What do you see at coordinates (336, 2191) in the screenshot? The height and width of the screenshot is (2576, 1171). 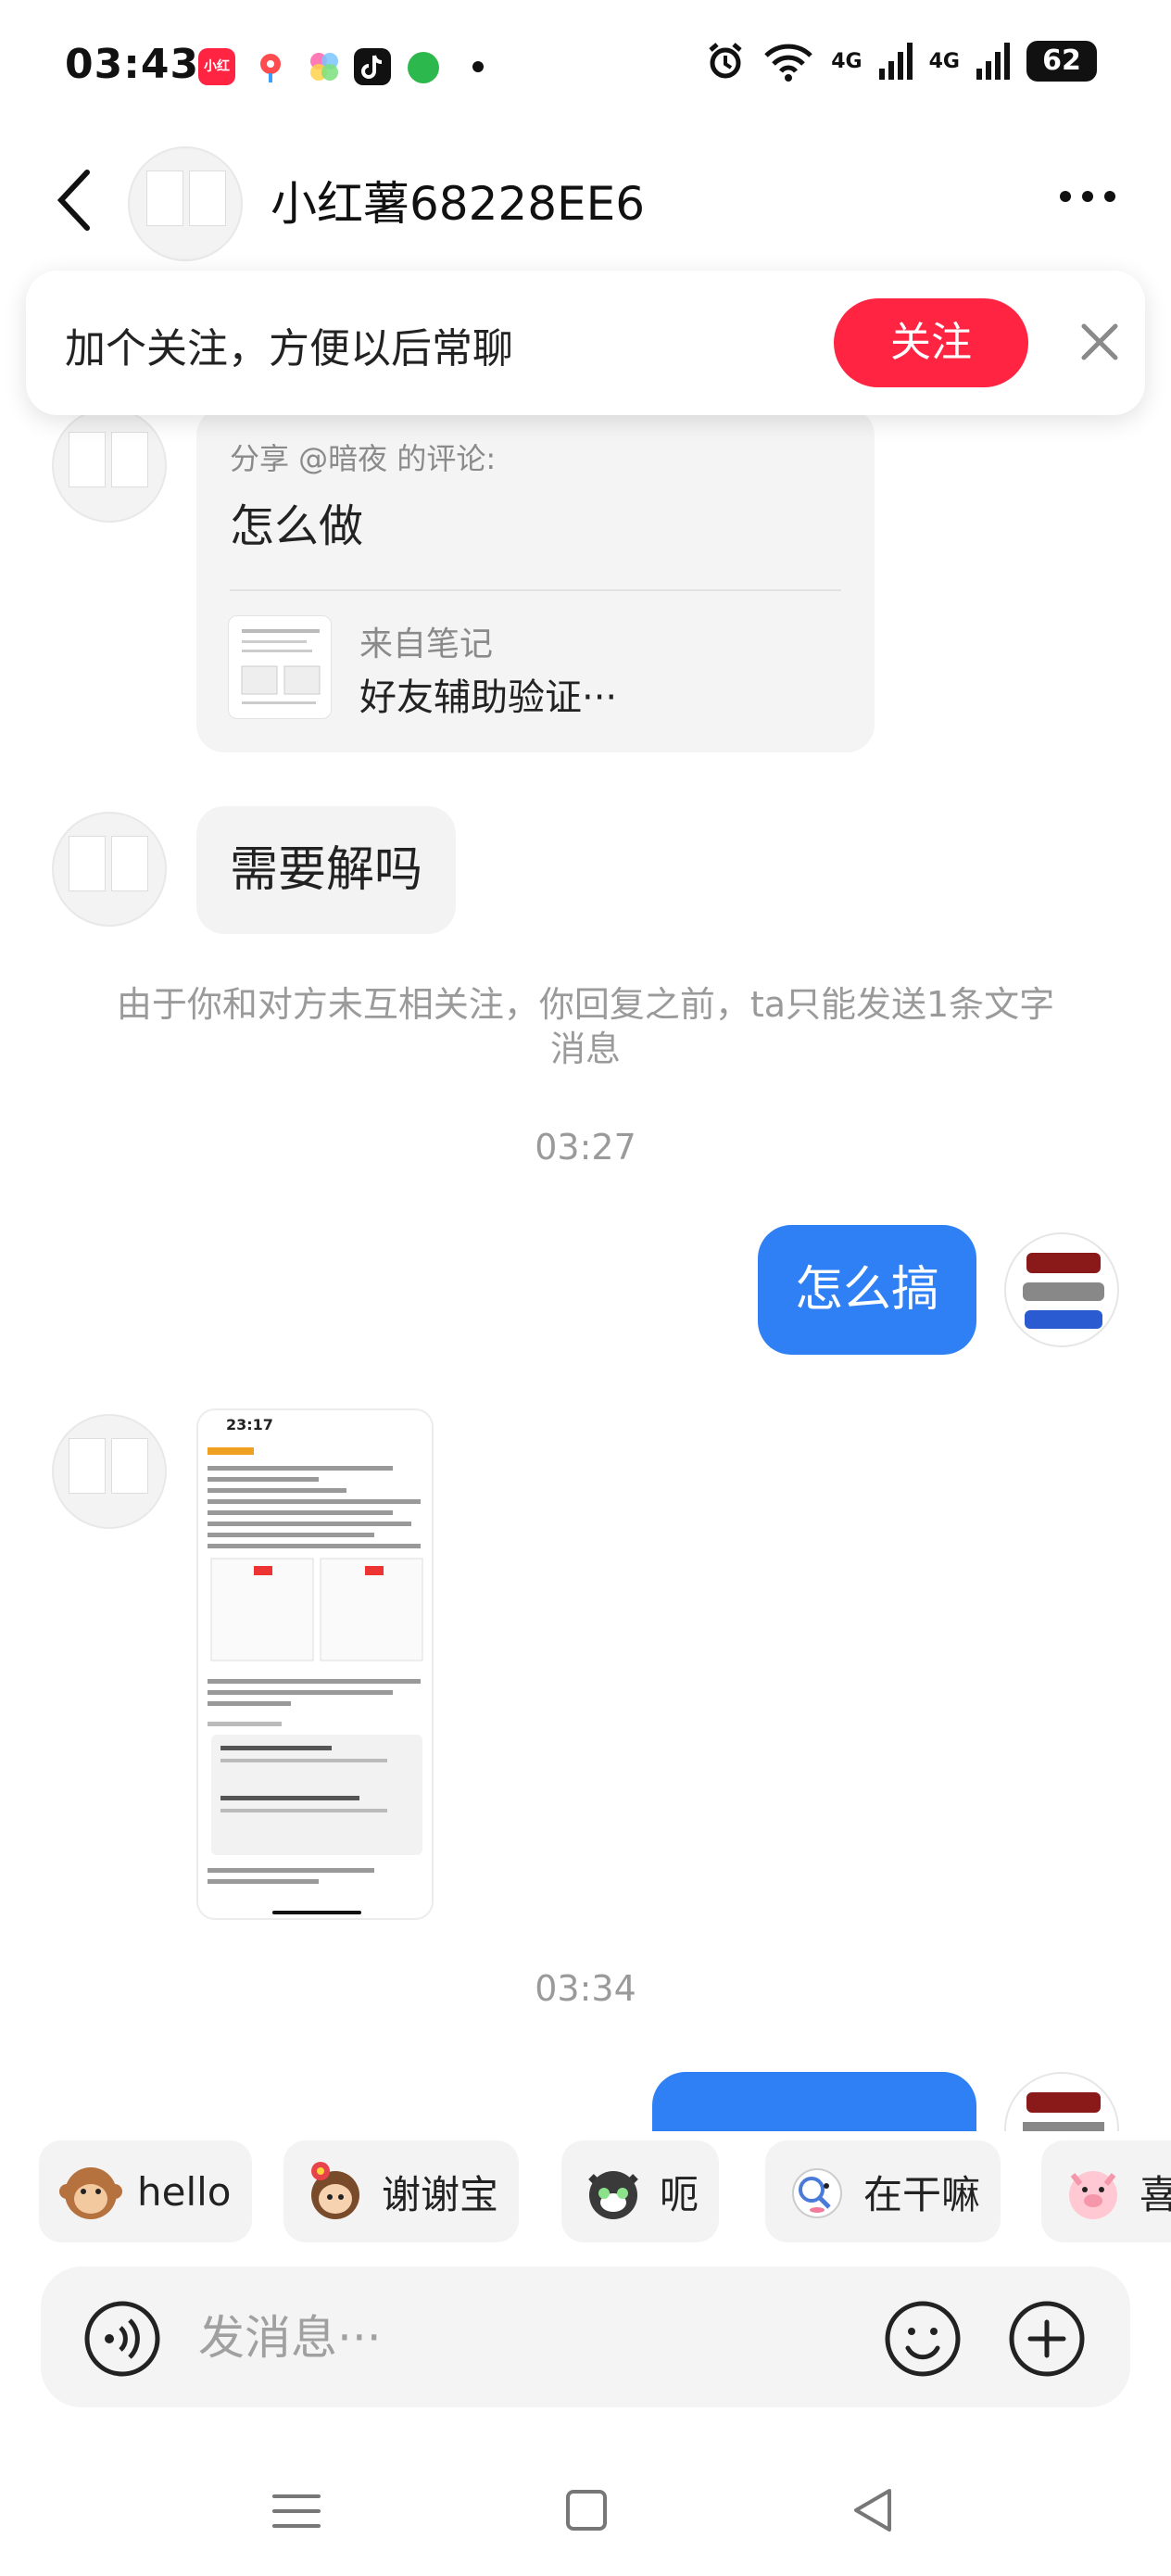 I see `flower-girl-emoji-icon` at bounding box center [336, 2191].